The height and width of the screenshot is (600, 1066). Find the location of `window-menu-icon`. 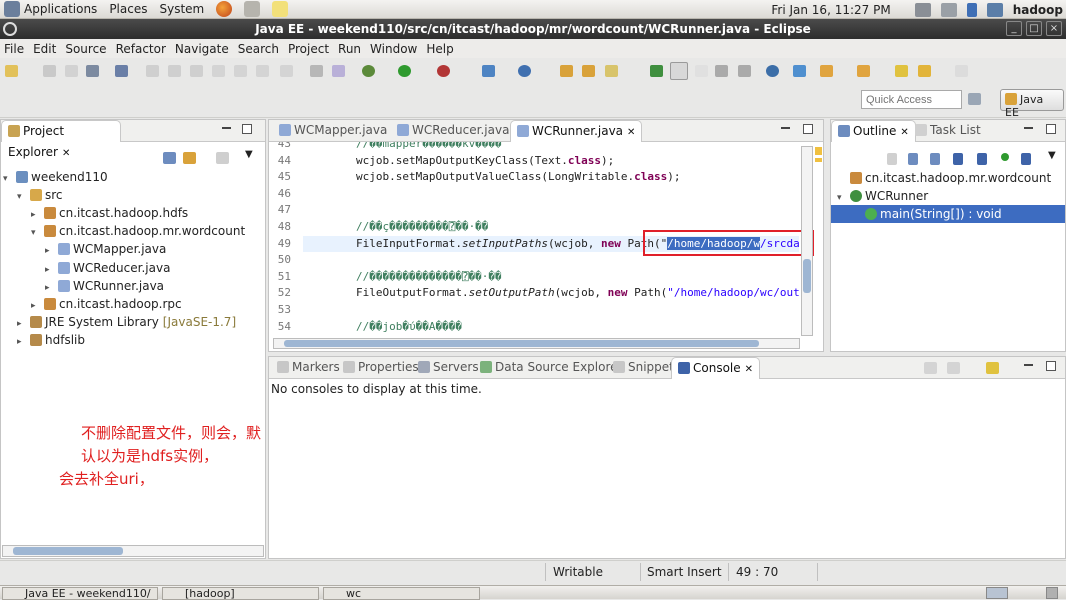

window-menu-icon is located at coordinates (10, 29).